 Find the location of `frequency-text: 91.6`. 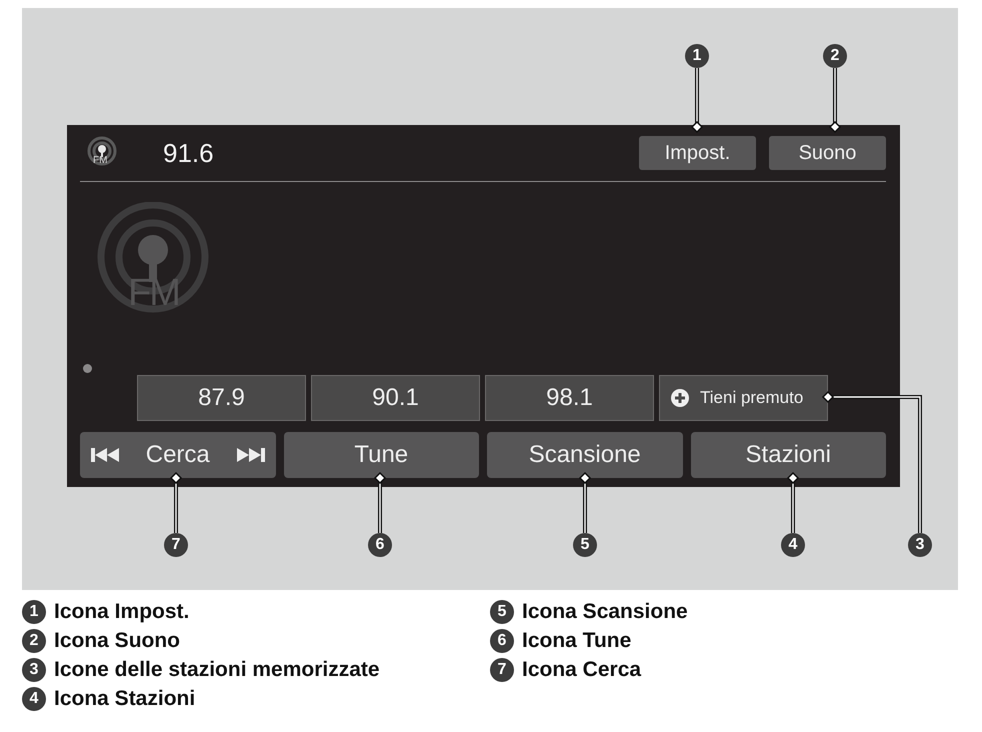

frequency-text: 91.6 is located at coordinates (188, 153).